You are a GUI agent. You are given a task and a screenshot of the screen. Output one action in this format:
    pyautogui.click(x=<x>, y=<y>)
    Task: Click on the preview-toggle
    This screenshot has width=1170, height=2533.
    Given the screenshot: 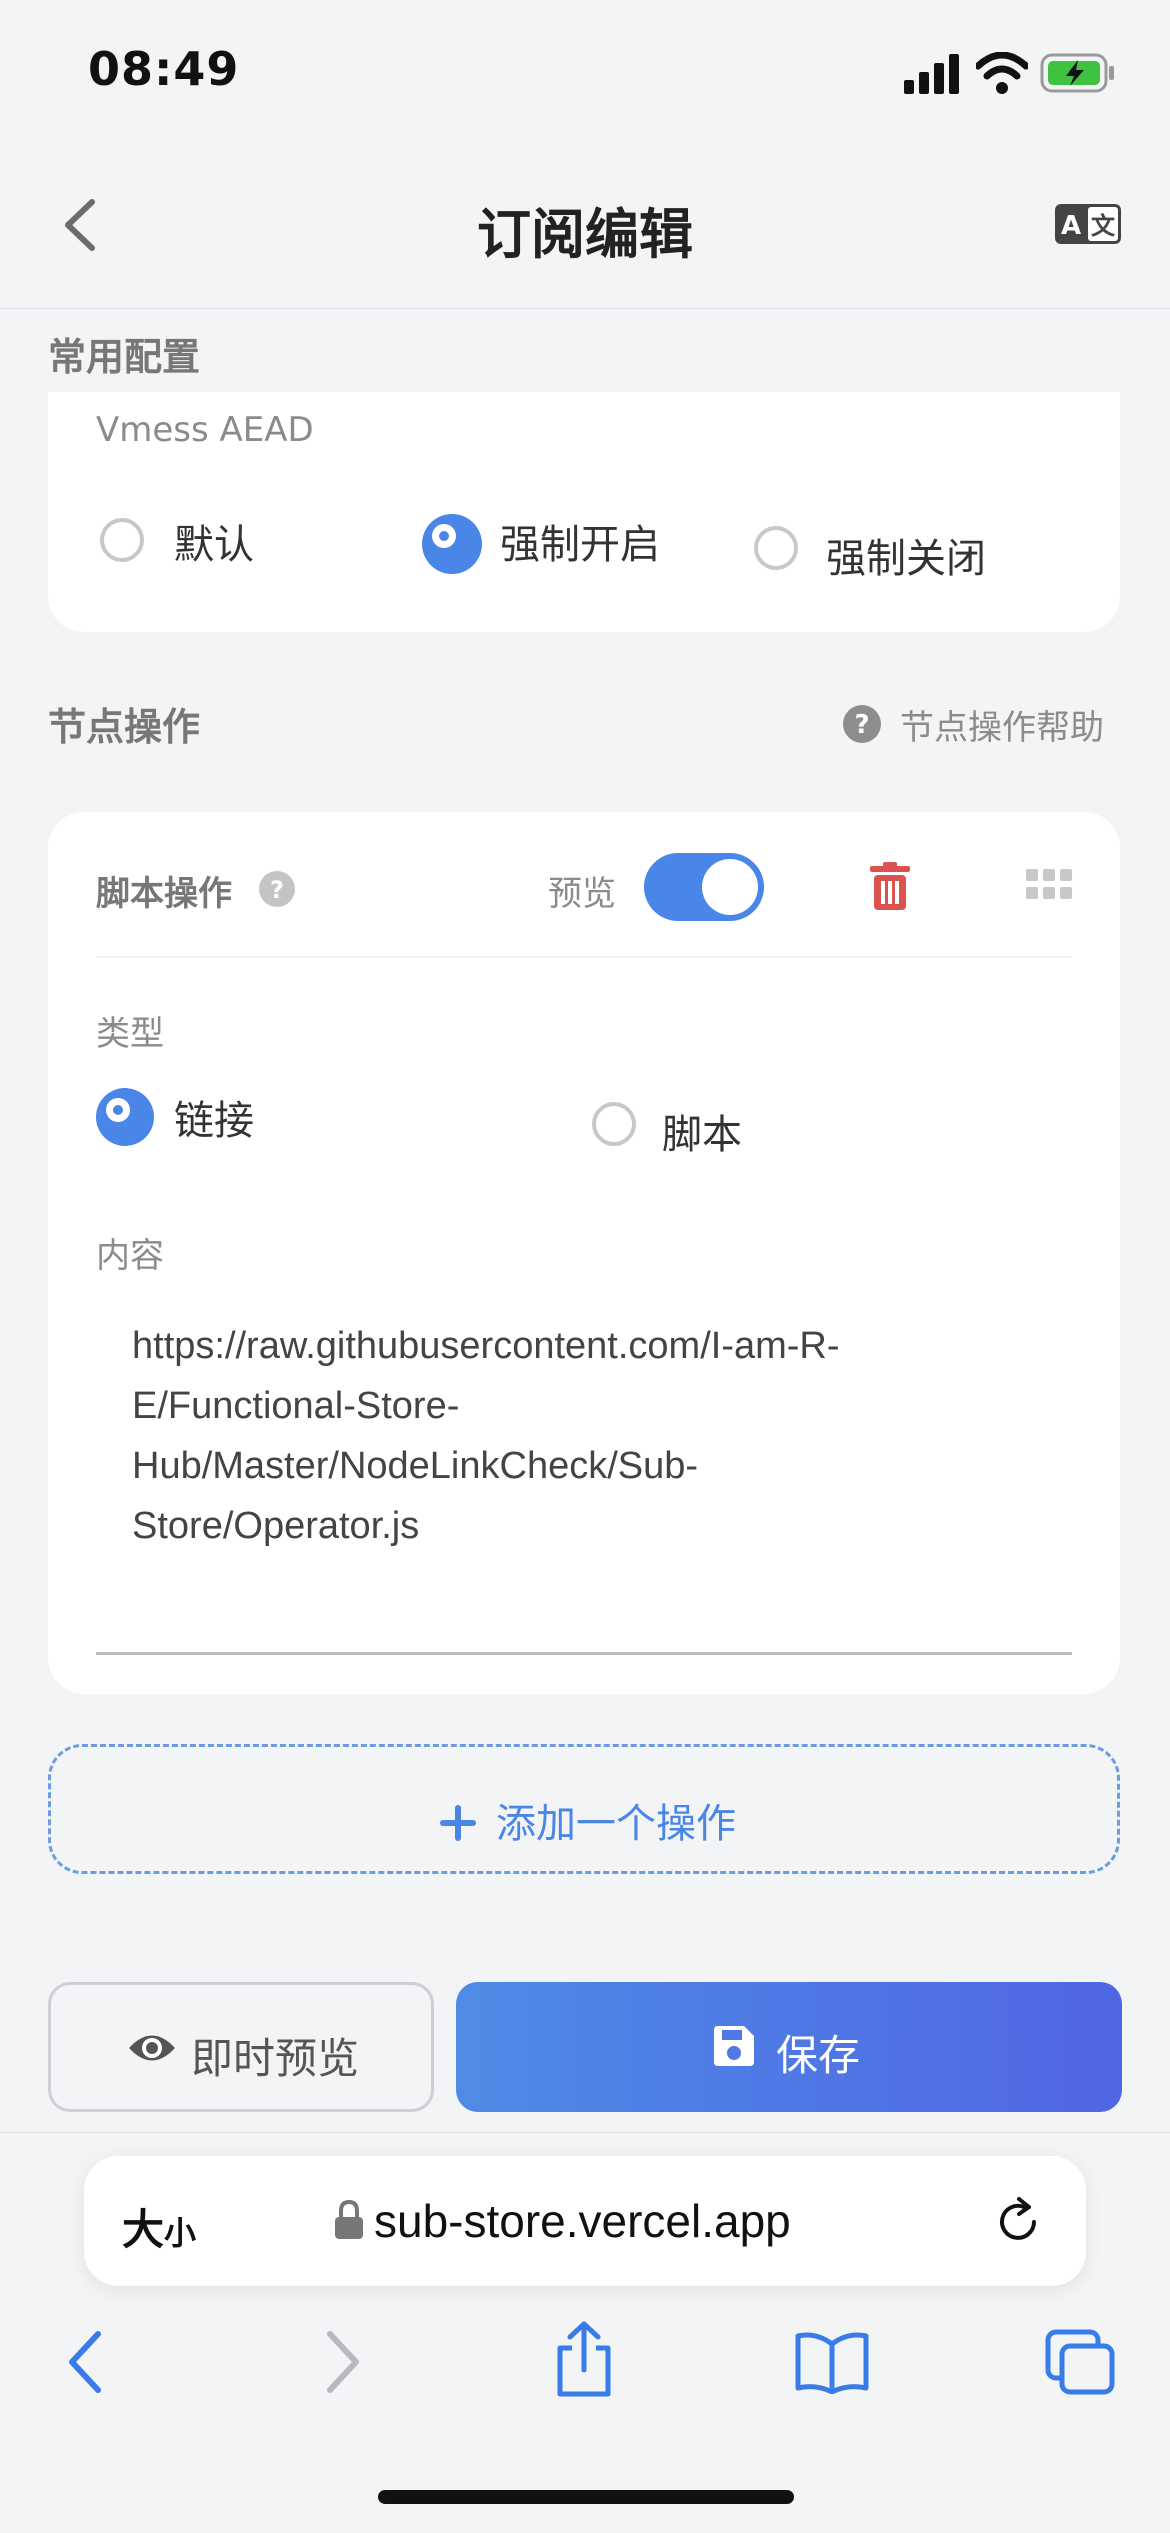 What is the action you would take?
    pyautogui.click(x=704, y=887)
    